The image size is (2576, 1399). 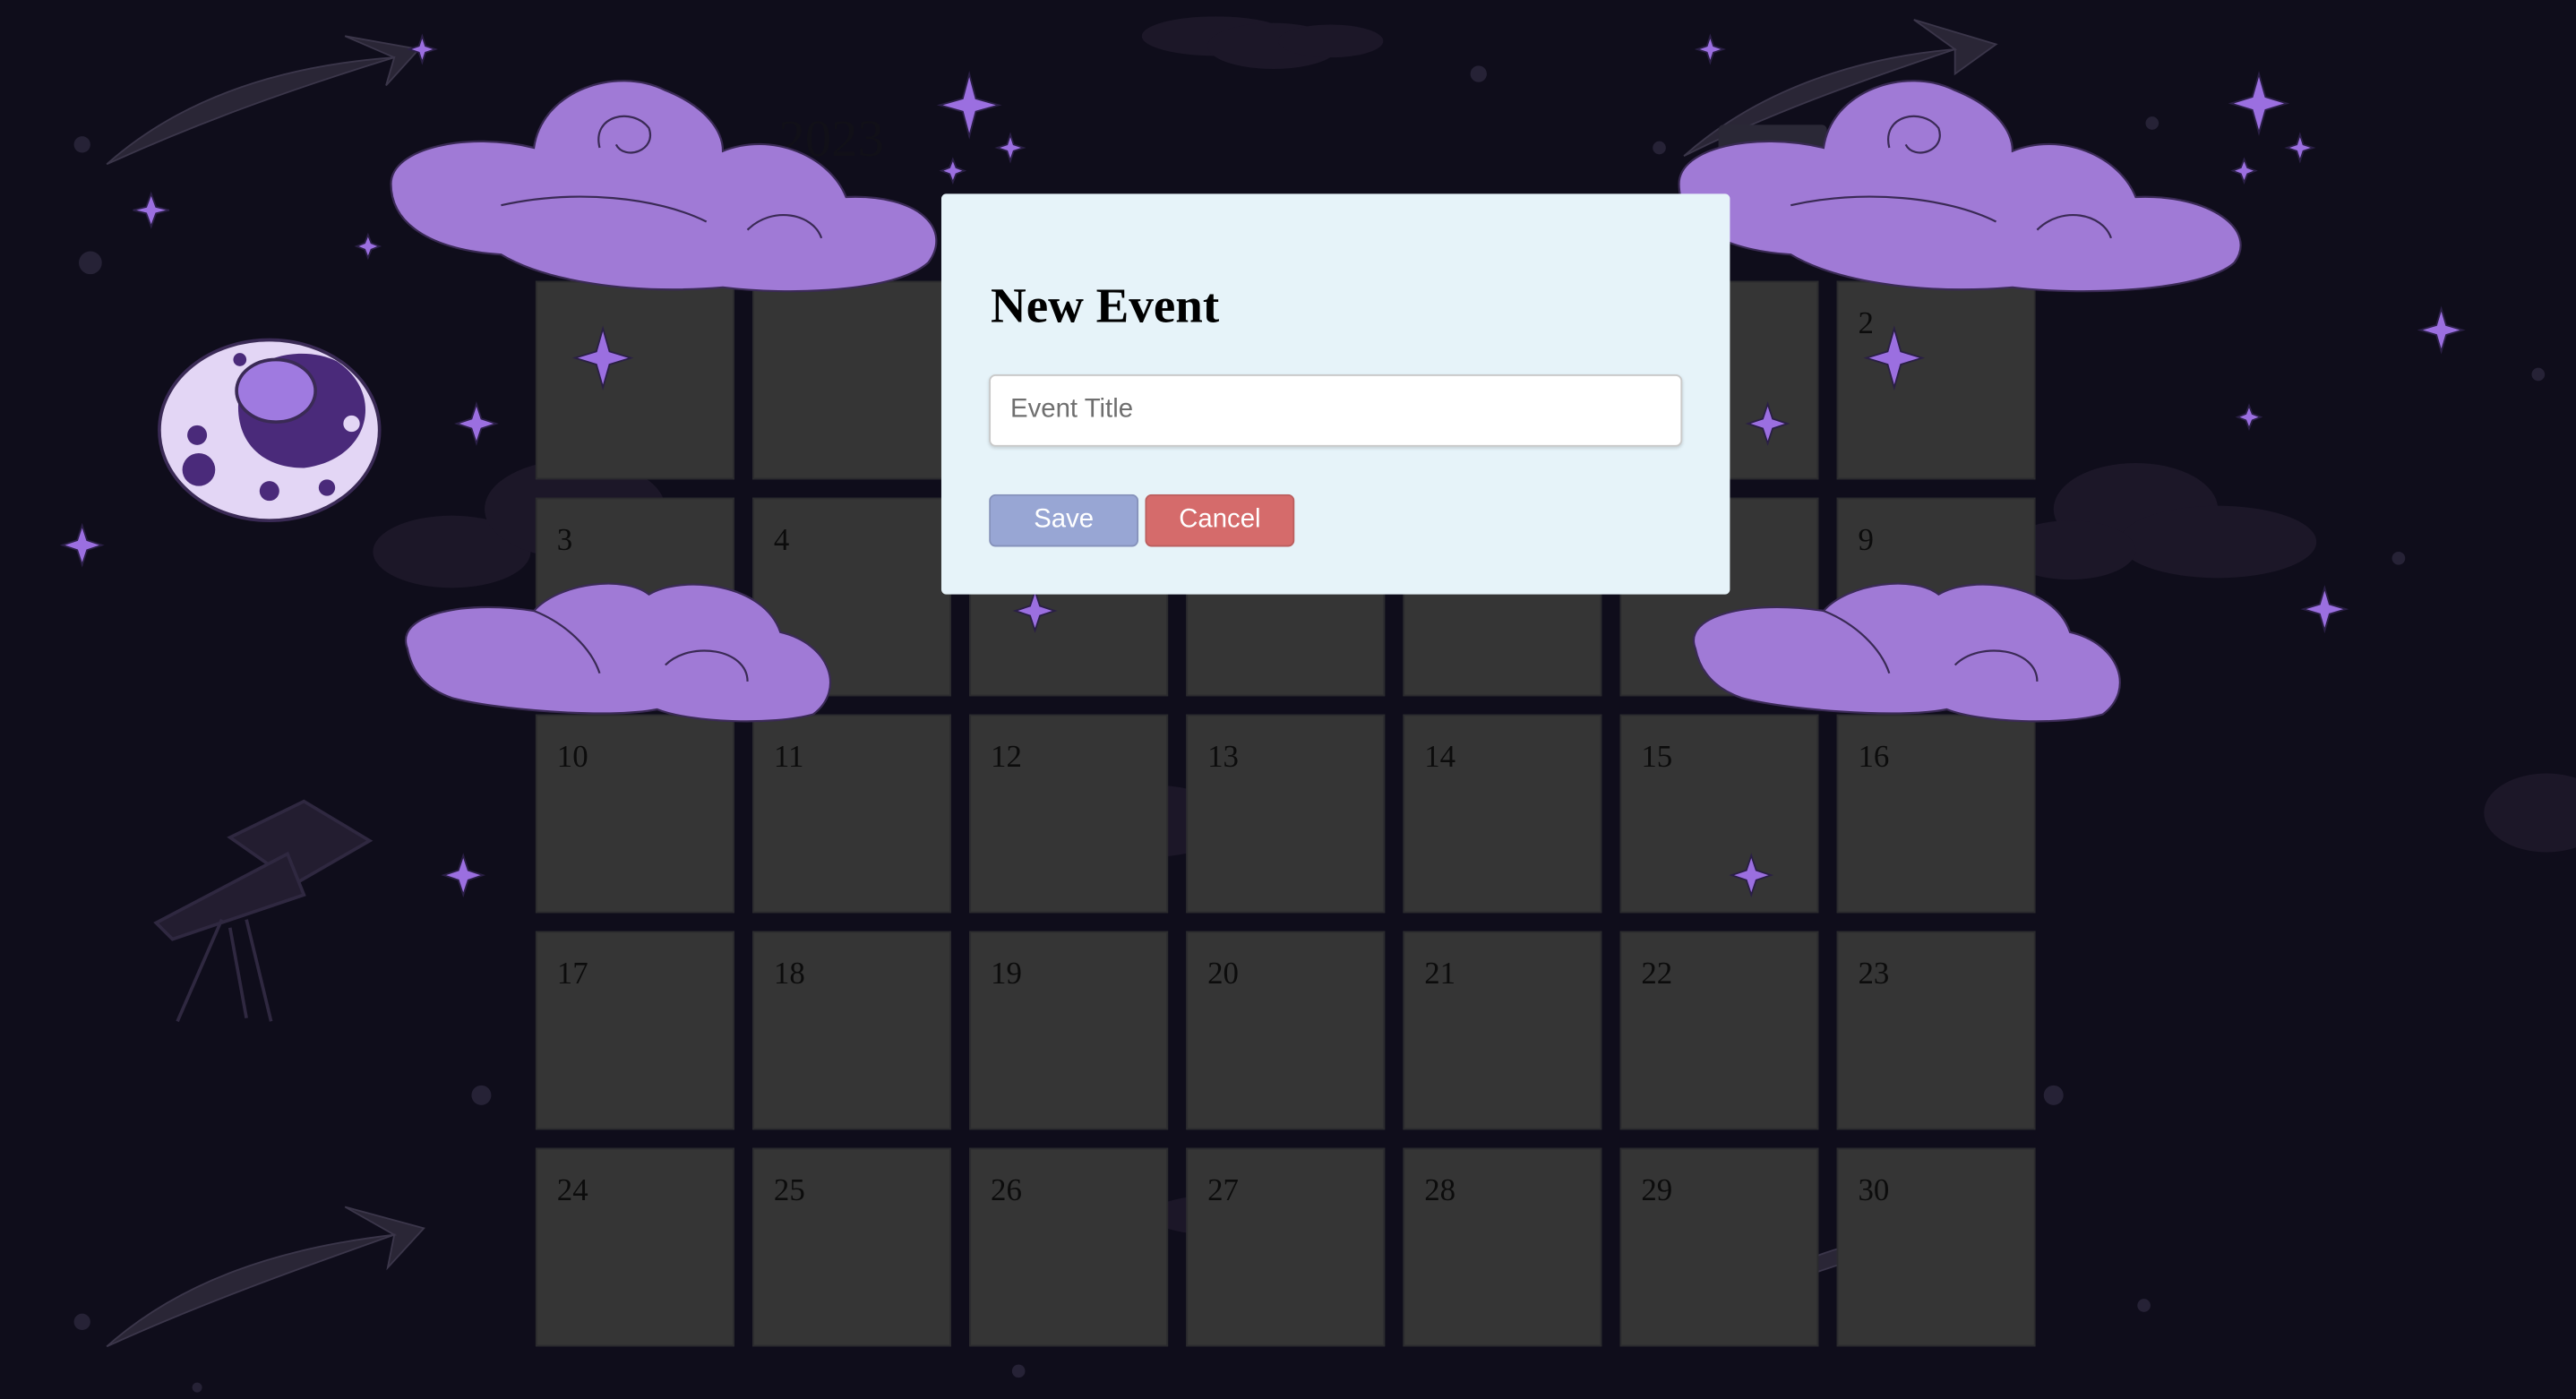 I want to click on moon-icon, so click(x=270, y=430).